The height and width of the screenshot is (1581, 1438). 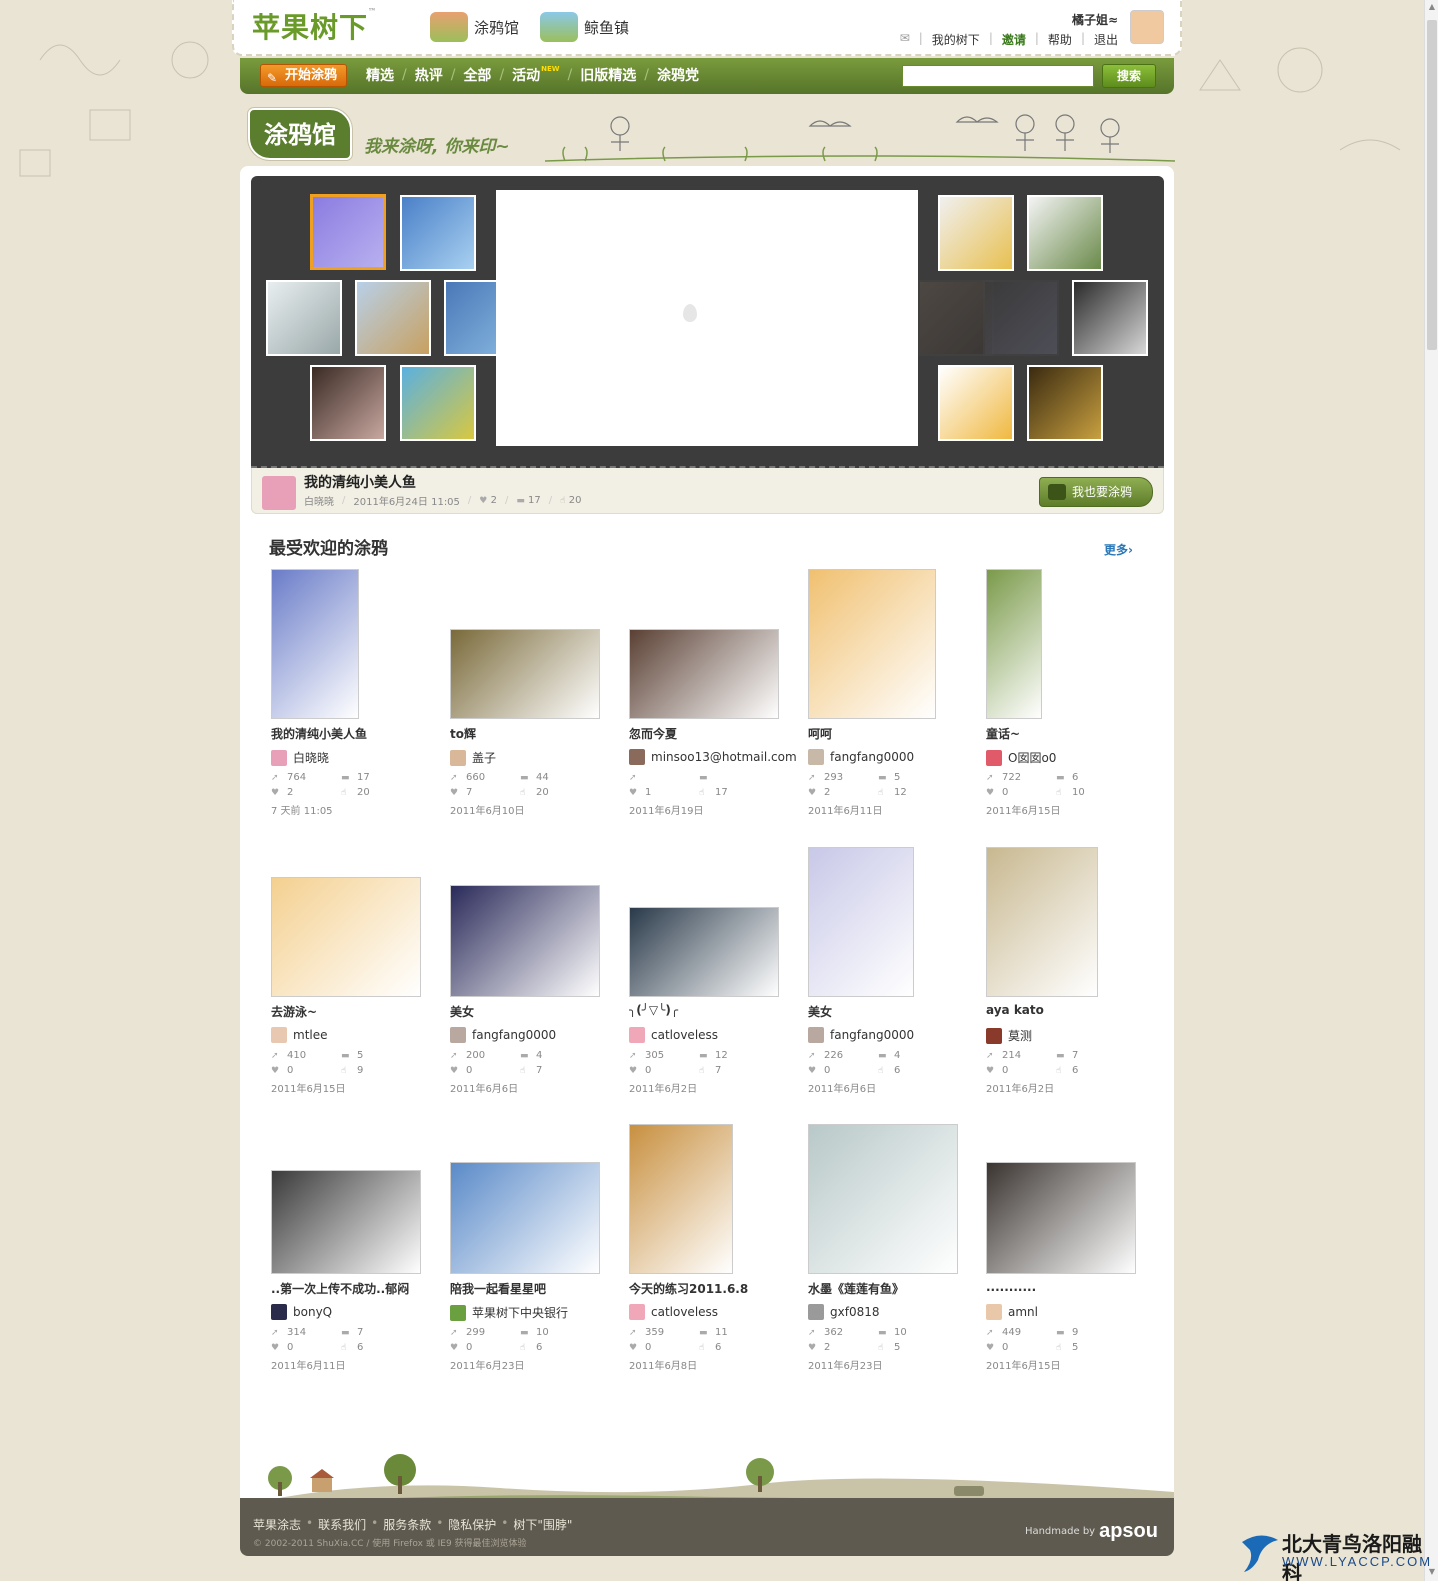 I want to click on work-title: aya kato, so click(x=1066, y=1010).